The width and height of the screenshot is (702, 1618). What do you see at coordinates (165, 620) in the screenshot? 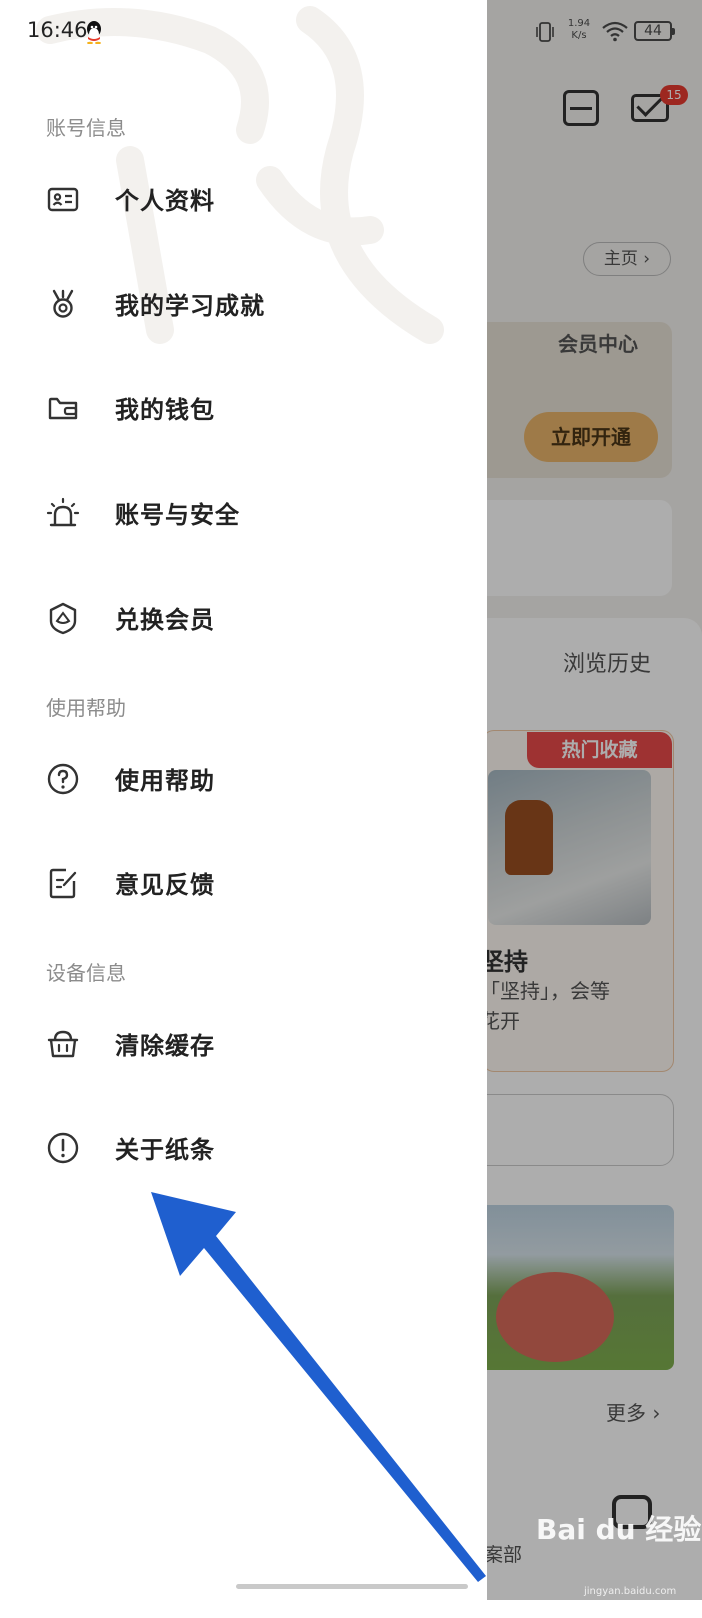
I see `menu-item-label: 兑换会员` at bounding box center [165, 620].